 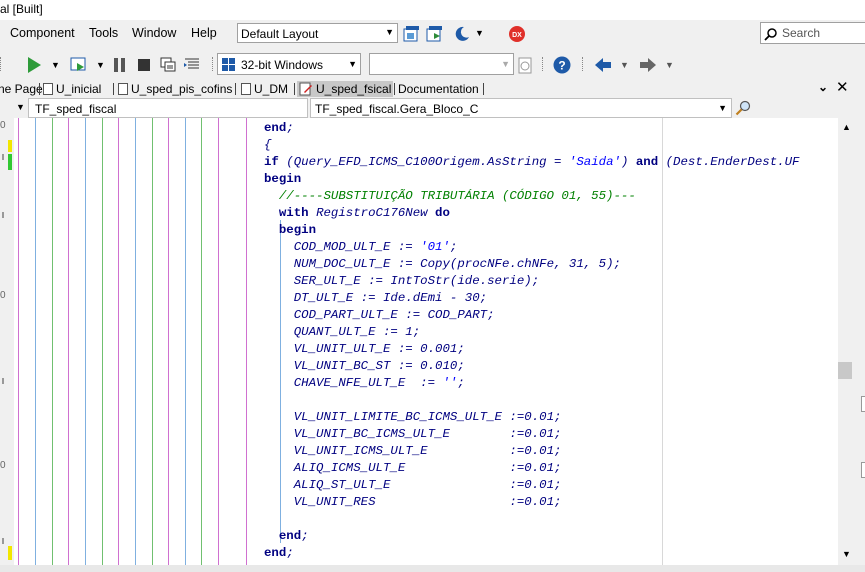 I want to click on run-without-debug-icon, so click(x=79, y=65).